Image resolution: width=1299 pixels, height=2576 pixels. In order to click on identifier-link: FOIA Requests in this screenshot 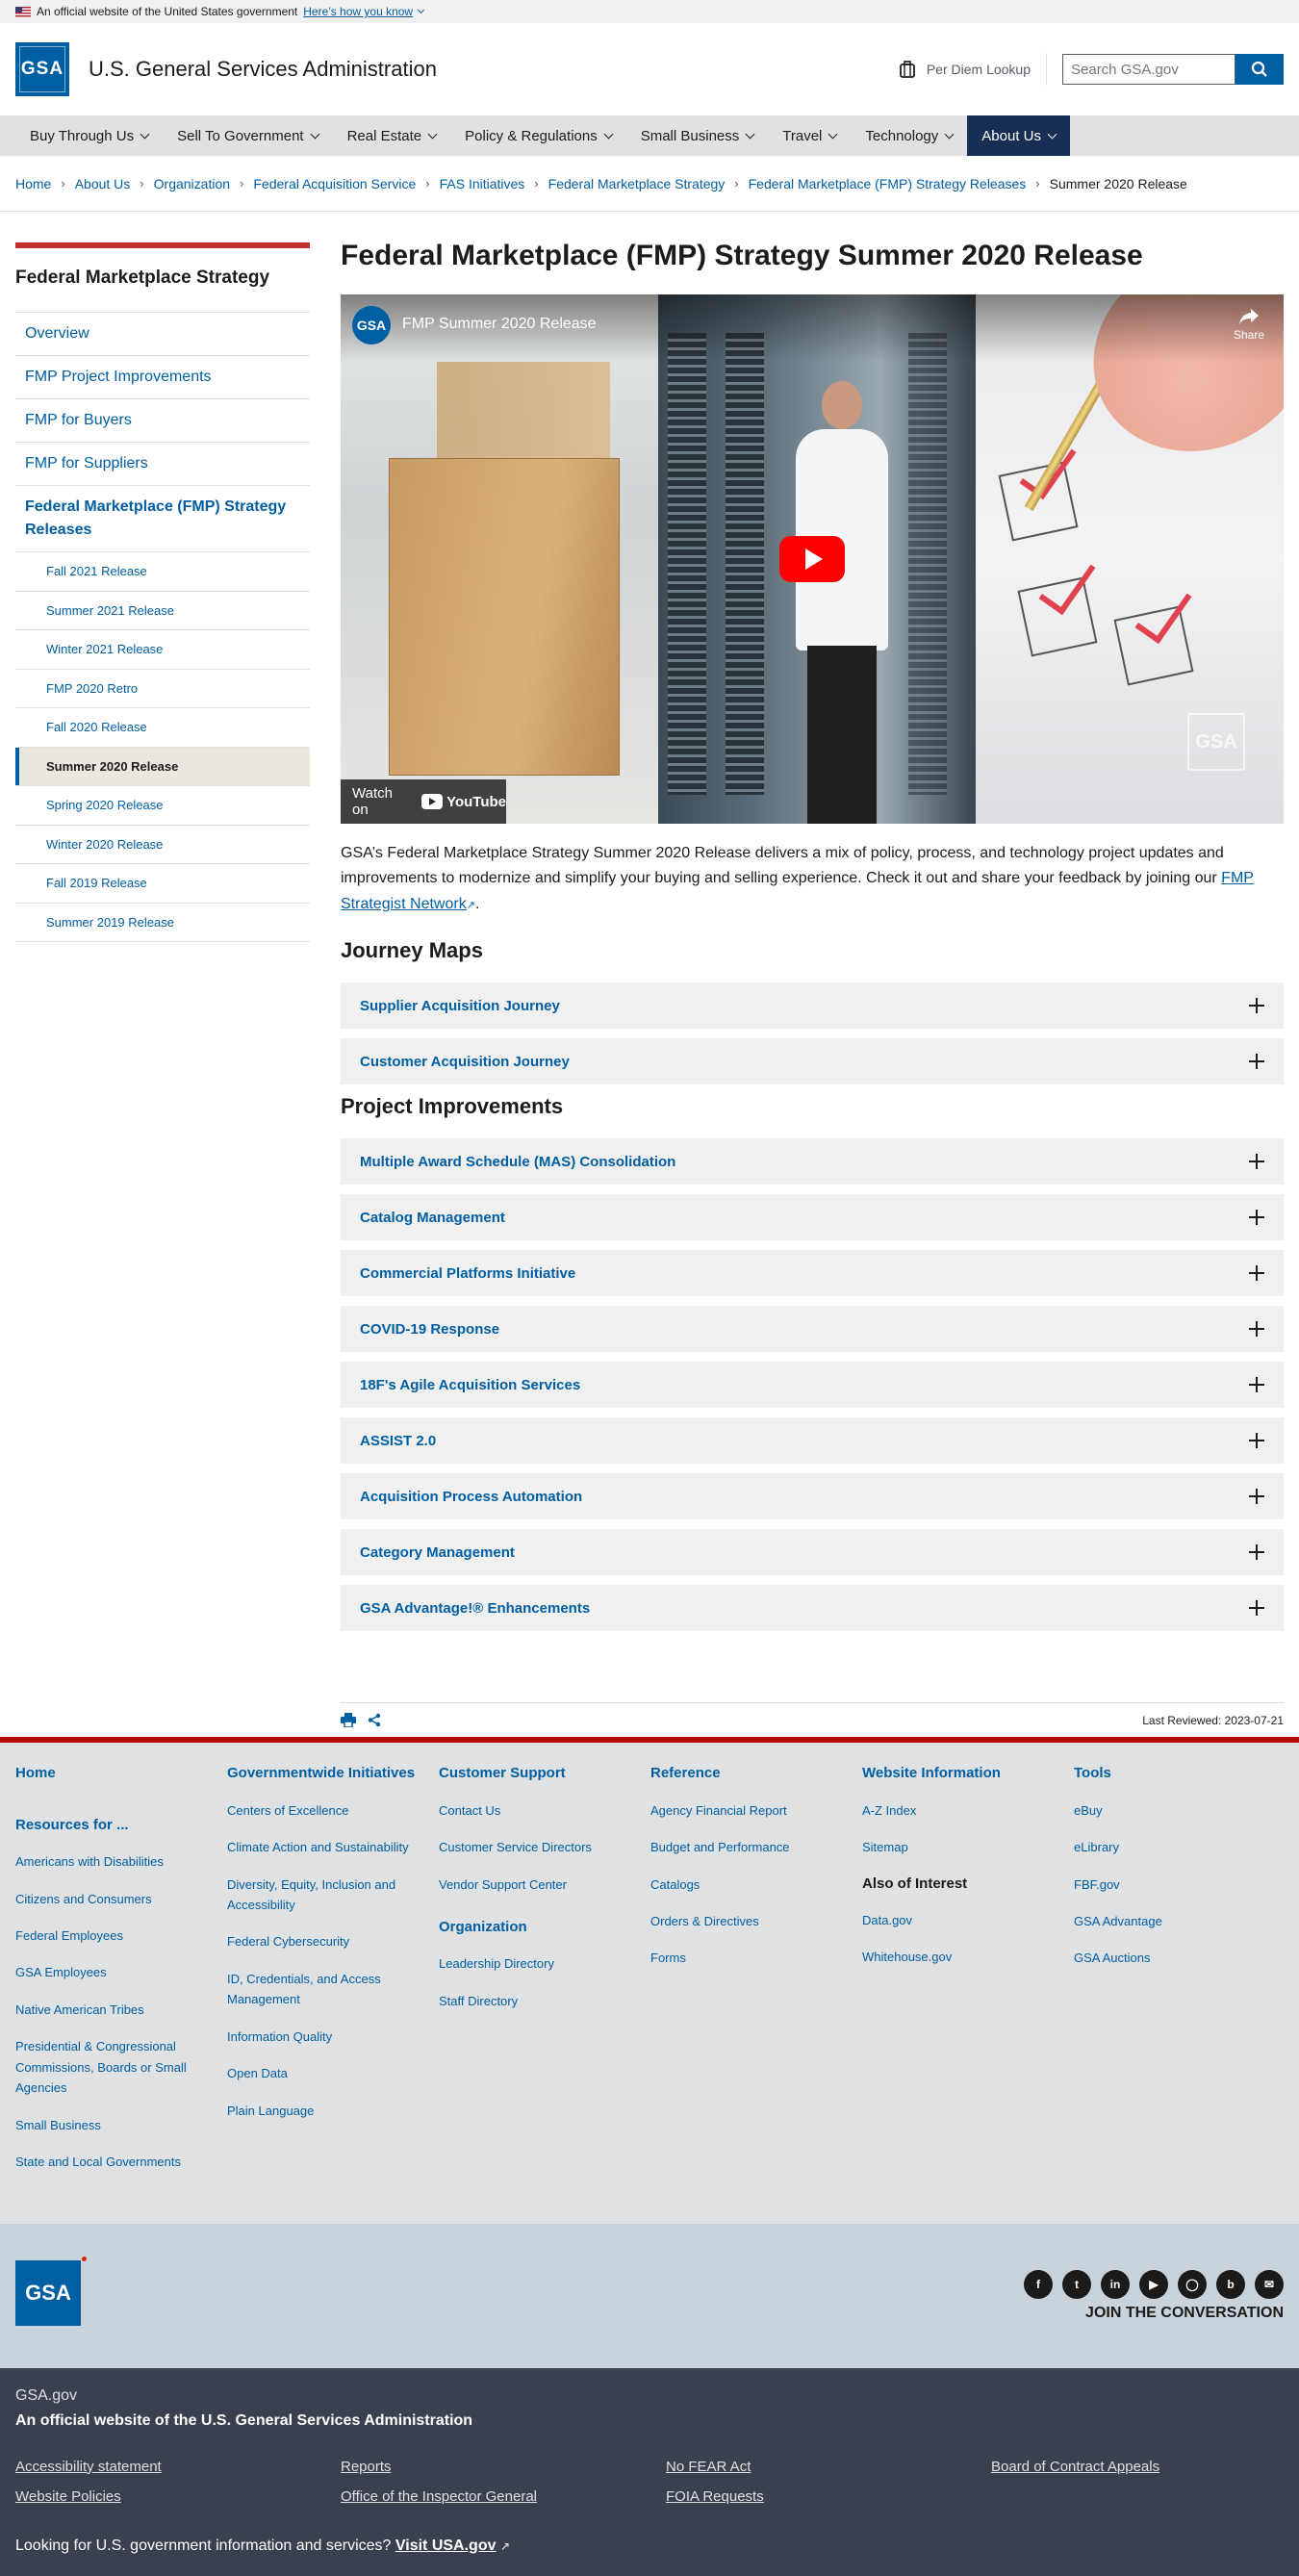, I will do `click(828, 2496)`.